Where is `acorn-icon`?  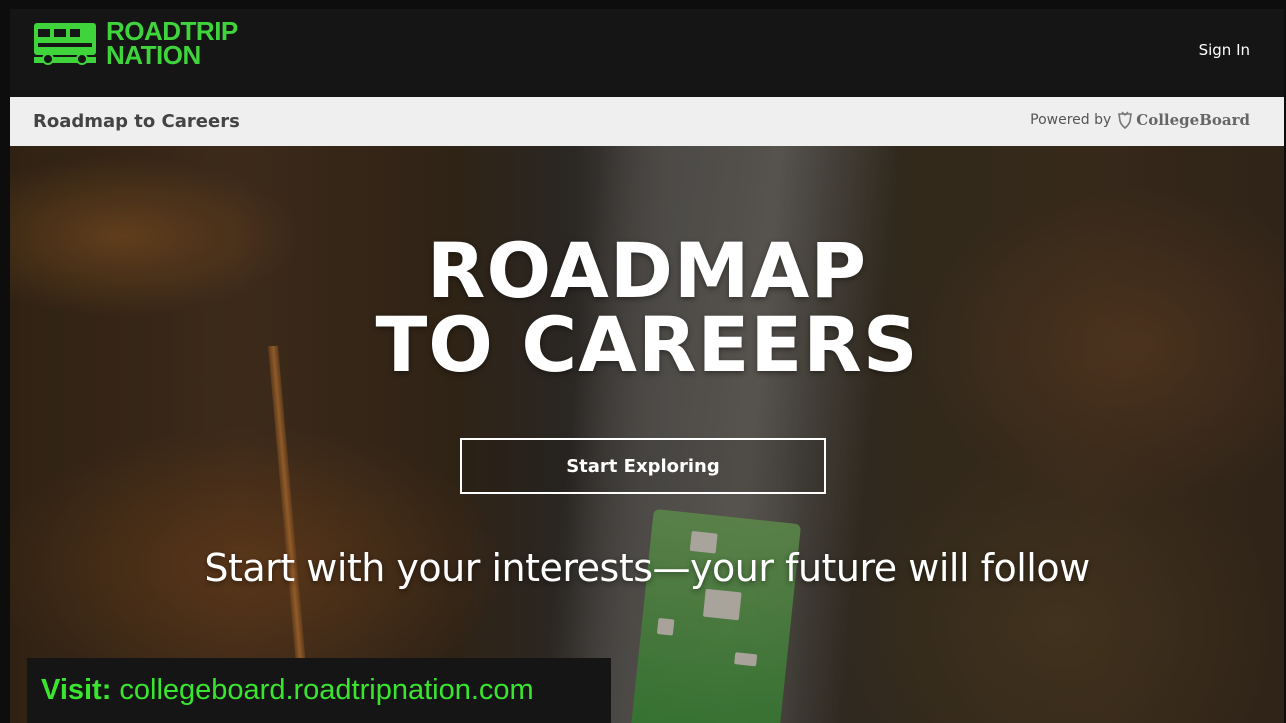 acorn-icon is located at coordinates (1125, 120).